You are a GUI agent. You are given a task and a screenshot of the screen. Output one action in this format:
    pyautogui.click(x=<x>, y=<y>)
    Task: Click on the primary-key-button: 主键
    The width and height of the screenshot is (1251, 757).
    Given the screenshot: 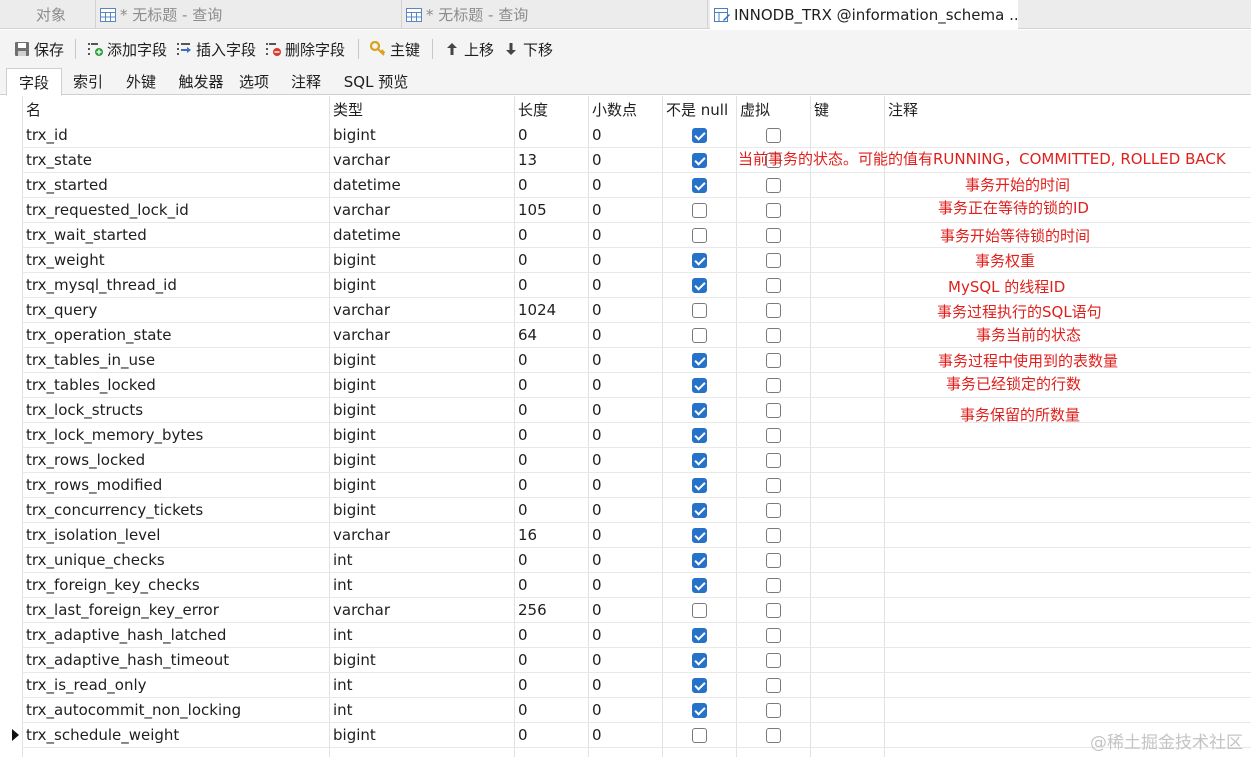 What is the action you would take?
    pyautogui.click(x=395, y=49)
    